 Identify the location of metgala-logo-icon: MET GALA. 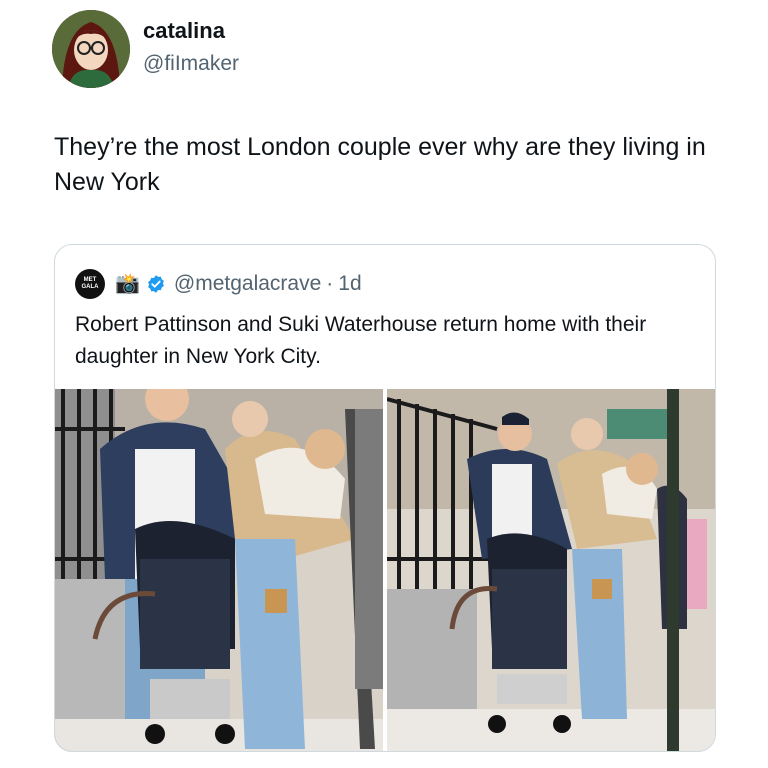
(90, 284).